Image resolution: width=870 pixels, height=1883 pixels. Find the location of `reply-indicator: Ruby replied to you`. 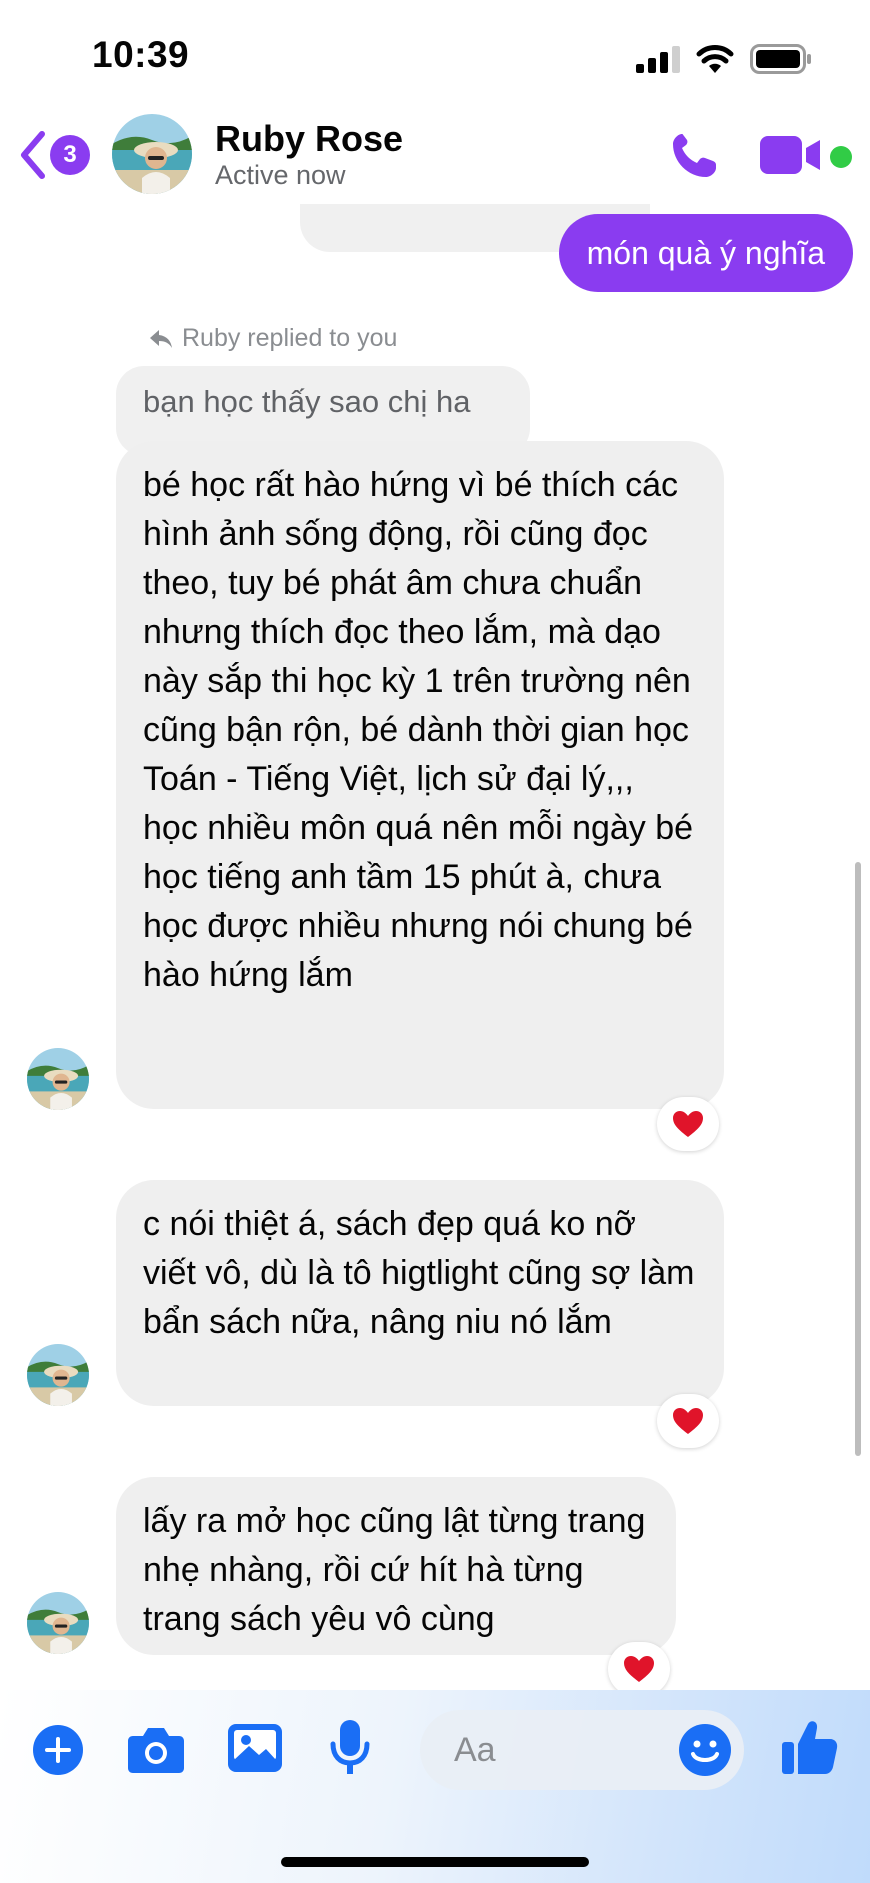

reply-indicator: Ruby replied to you is located at coordinates (272, 338).